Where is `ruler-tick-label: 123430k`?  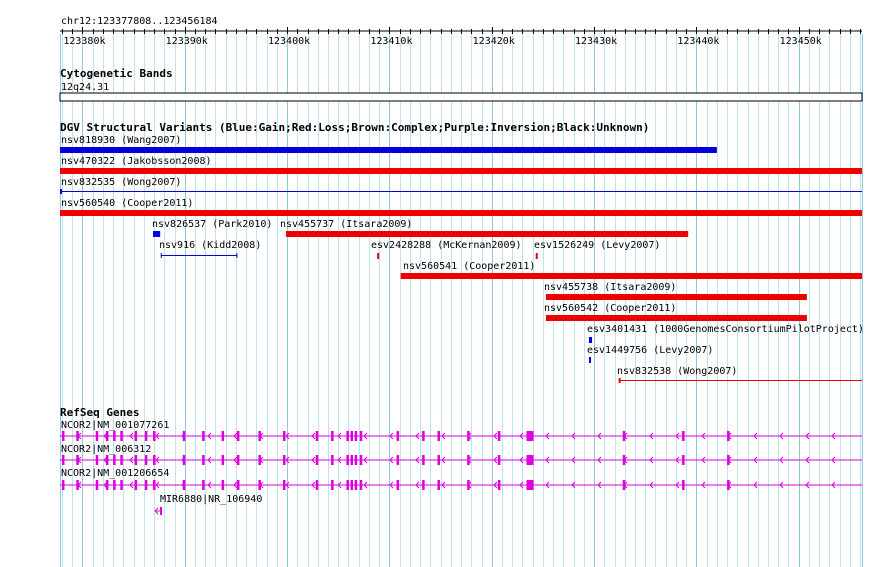 ruler-tick-label: 123430k is located at coordinates (596, 41).